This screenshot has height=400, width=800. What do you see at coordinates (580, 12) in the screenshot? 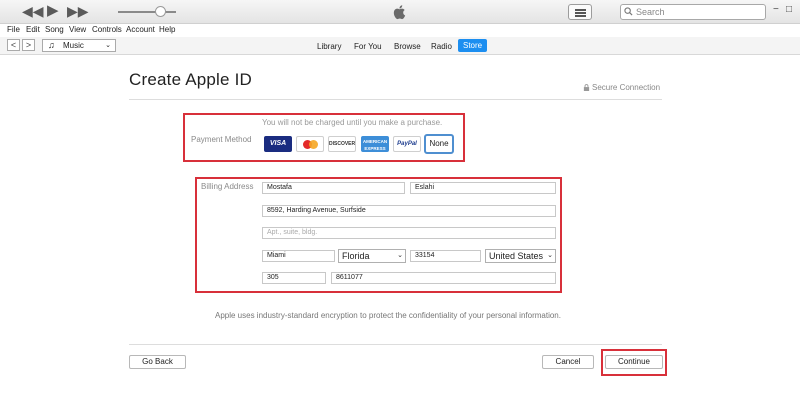
I see `list-icon` at bounding box center [580, 12].